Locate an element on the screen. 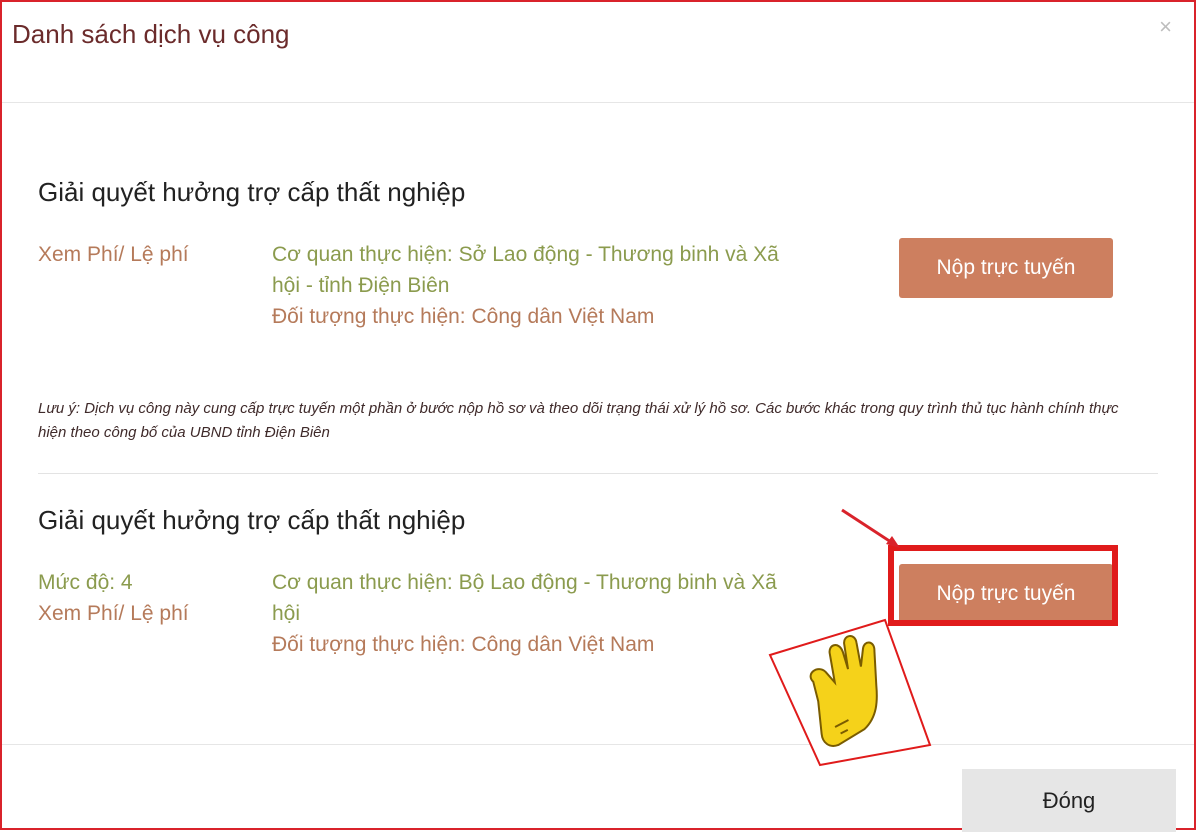 The height and width of the screenshot is (832, 1196). close-icon: × is located at coordinates (1165, 27).